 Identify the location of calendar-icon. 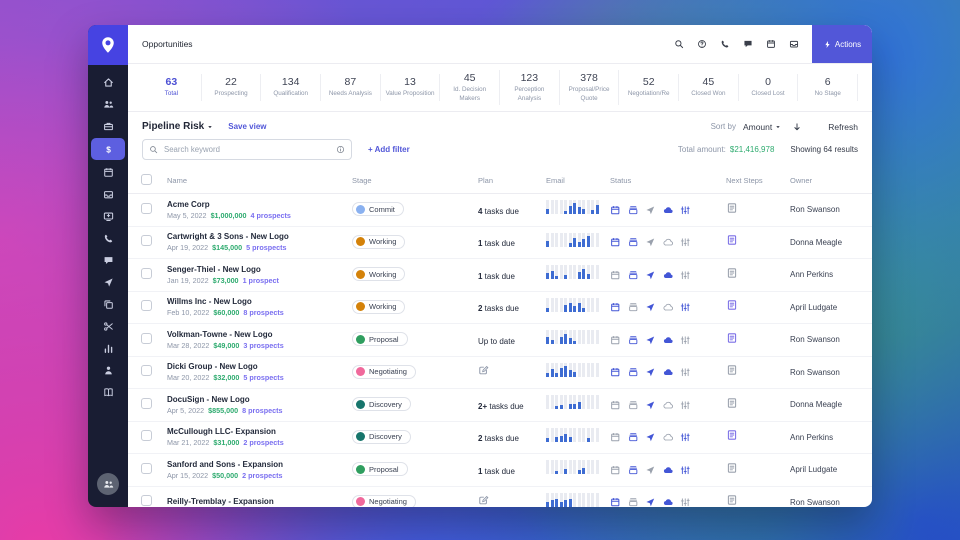
(771, 44).